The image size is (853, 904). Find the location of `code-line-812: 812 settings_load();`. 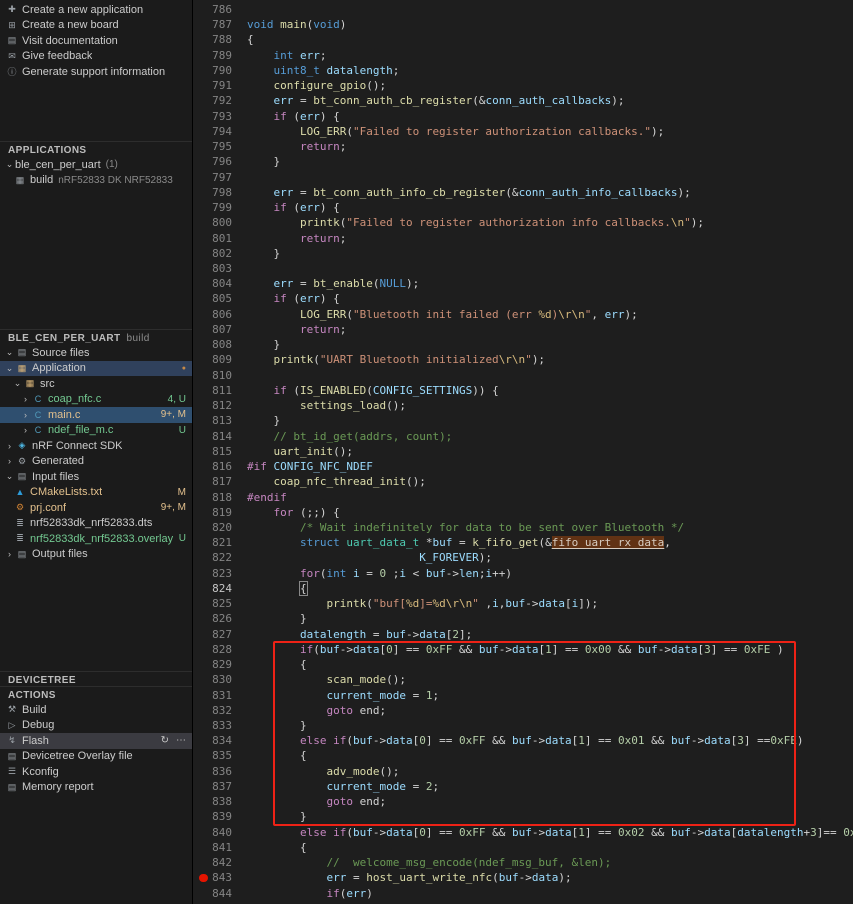

code-line-812: 812 settings_load(); is located at coordinates (523, 405).